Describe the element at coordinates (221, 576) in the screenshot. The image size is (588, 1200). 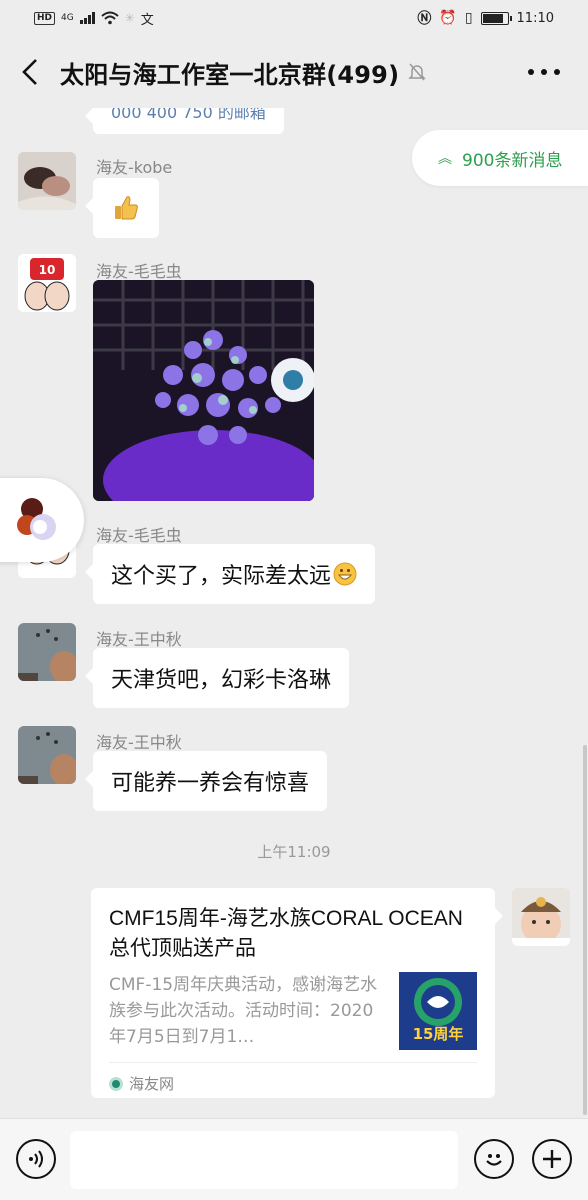
I see `message-text: 这个买了，实际差太远` at that location.